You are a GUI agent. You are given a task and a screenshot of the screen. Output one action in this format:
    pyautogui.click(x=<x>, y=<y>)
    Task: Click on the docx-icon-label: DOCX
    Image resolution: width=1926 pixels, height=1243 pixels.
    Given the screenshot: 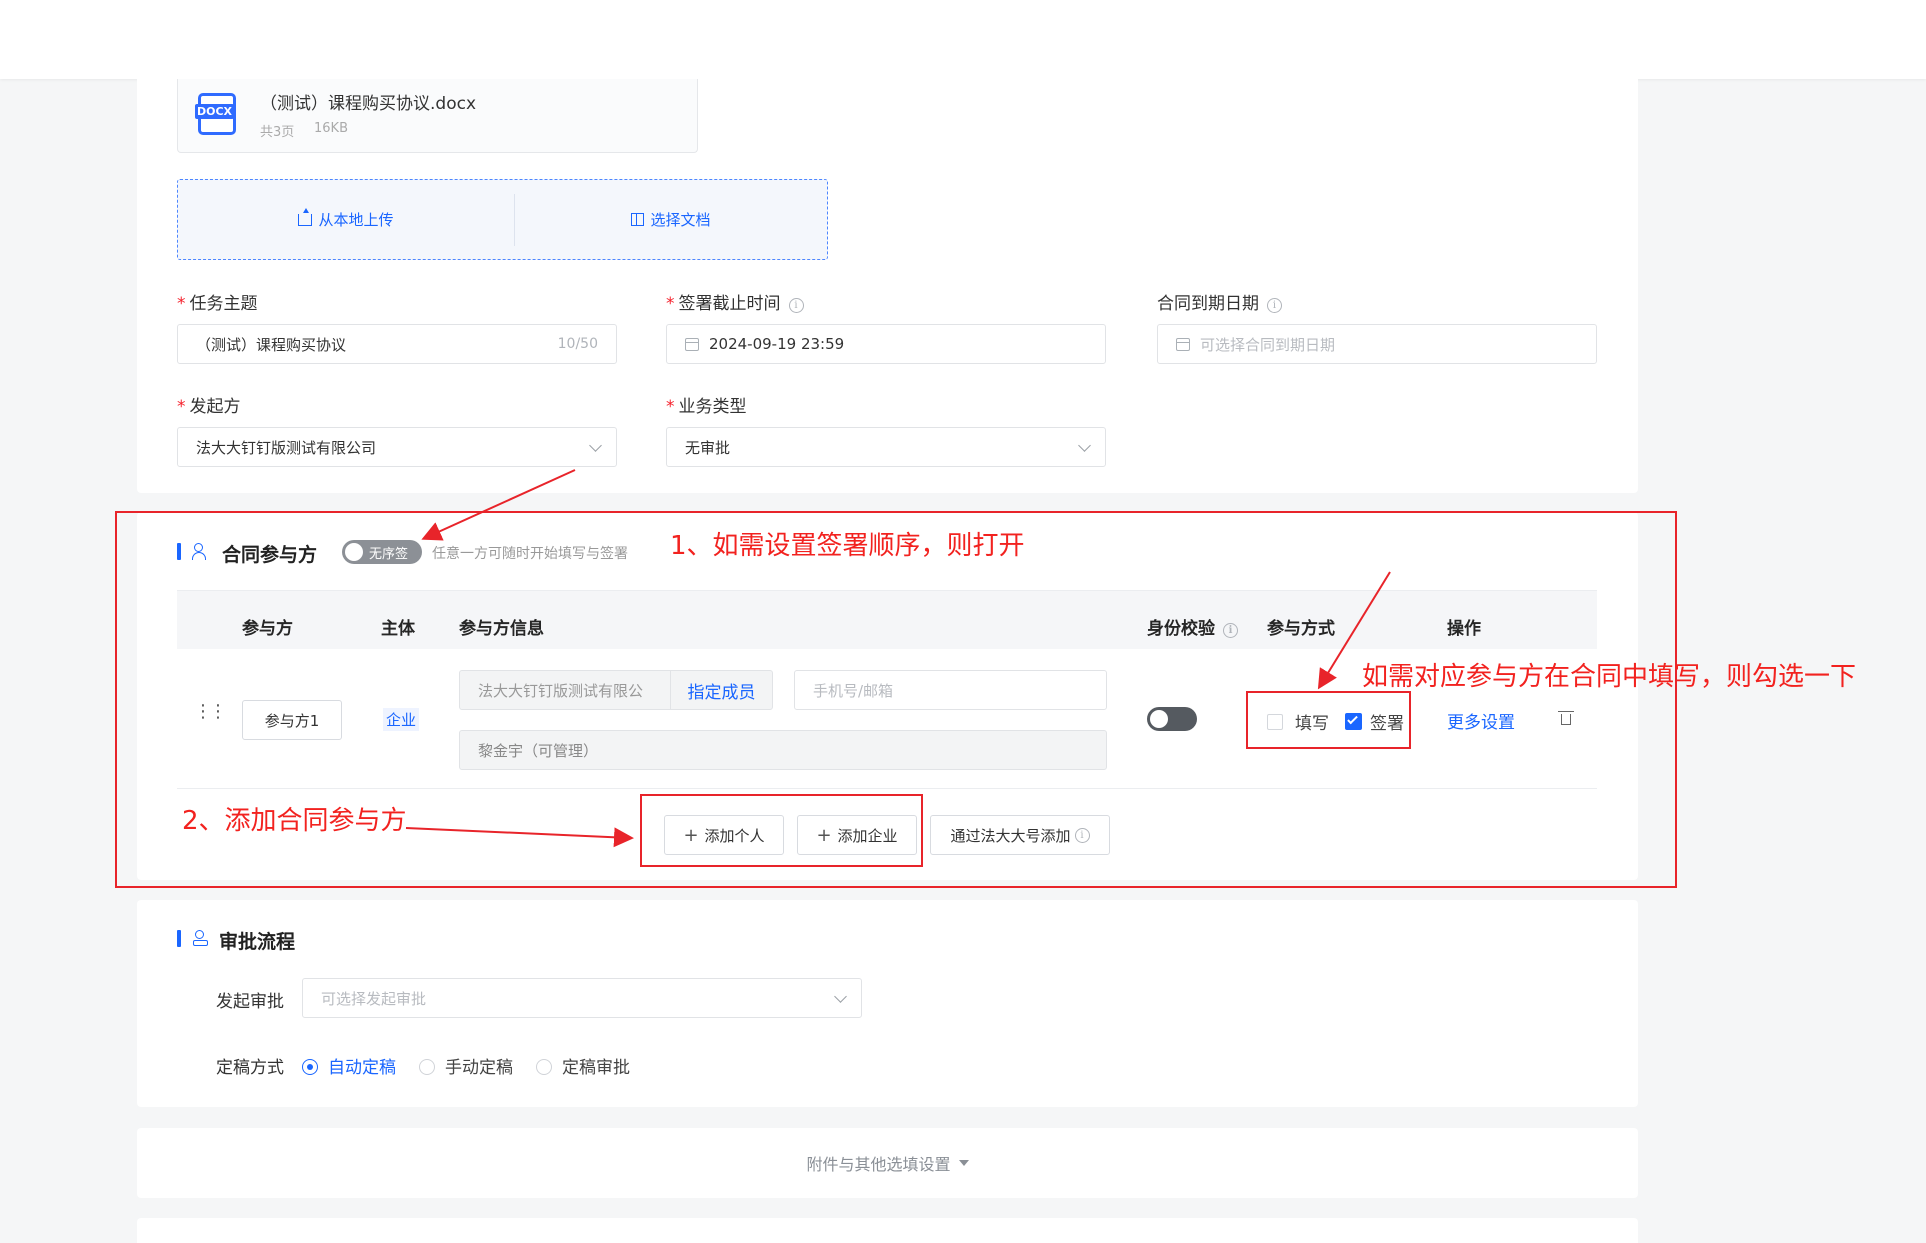 What is the action you would take?
    pyautogui.click(x=215, y=111)
    